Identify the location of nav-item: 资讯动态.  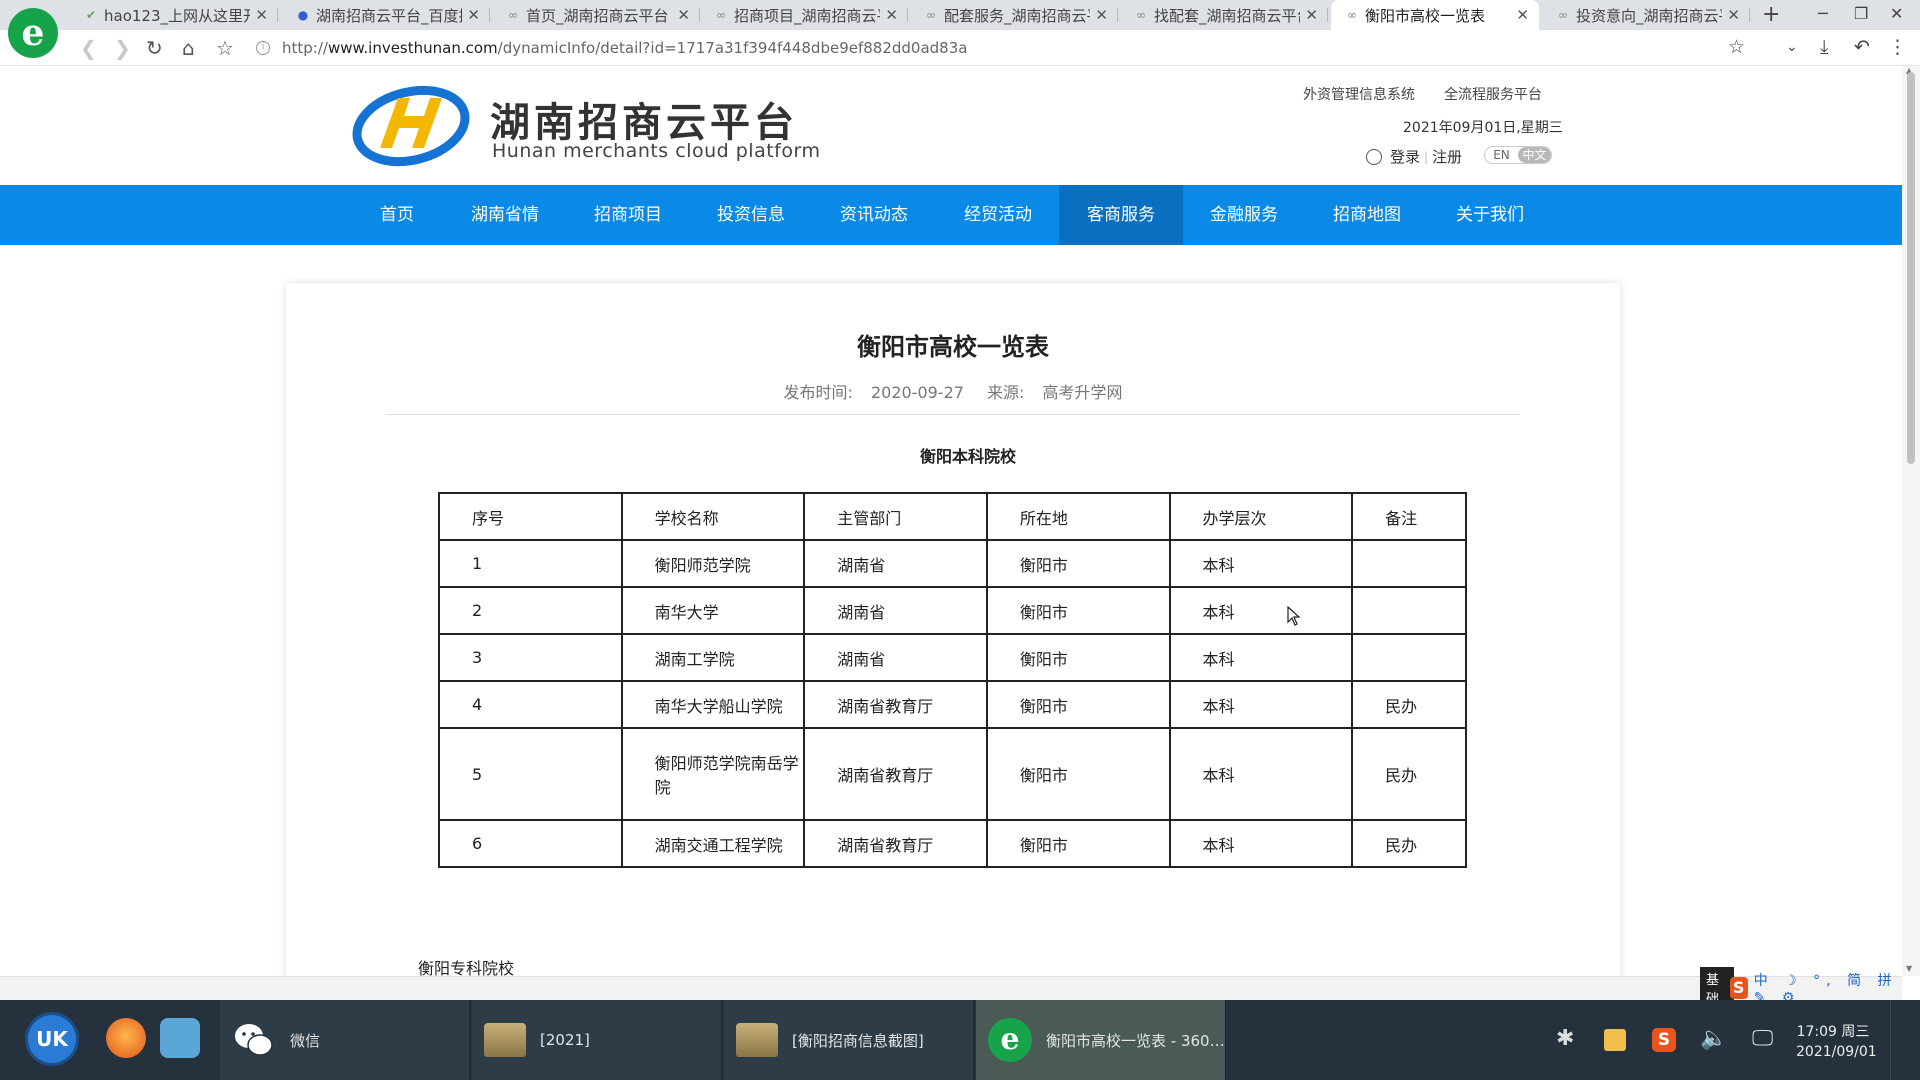
(874, 215).